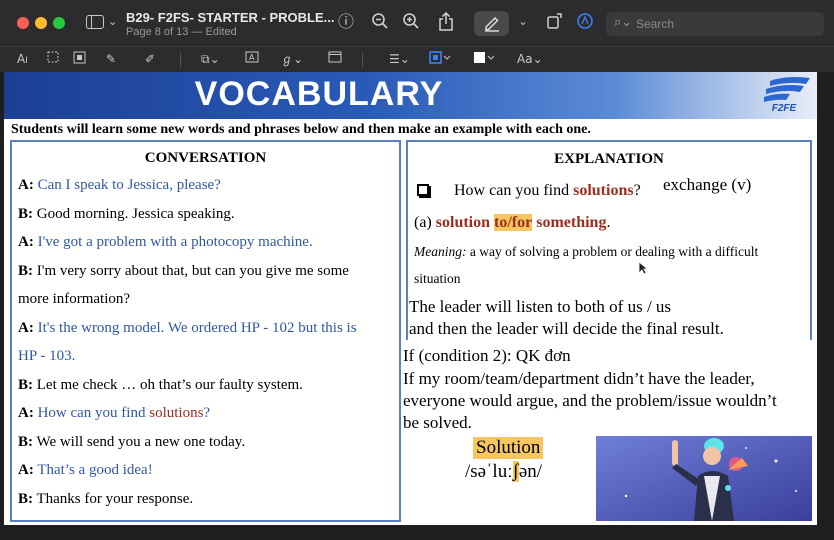 Image resolution: width=834 pixels, height=540 pixels. What do you see at coordinates (129, 185) in the screenshot?
I see `line-text: Can I speak to Jessica, please?` at bounding box center [129, 185].